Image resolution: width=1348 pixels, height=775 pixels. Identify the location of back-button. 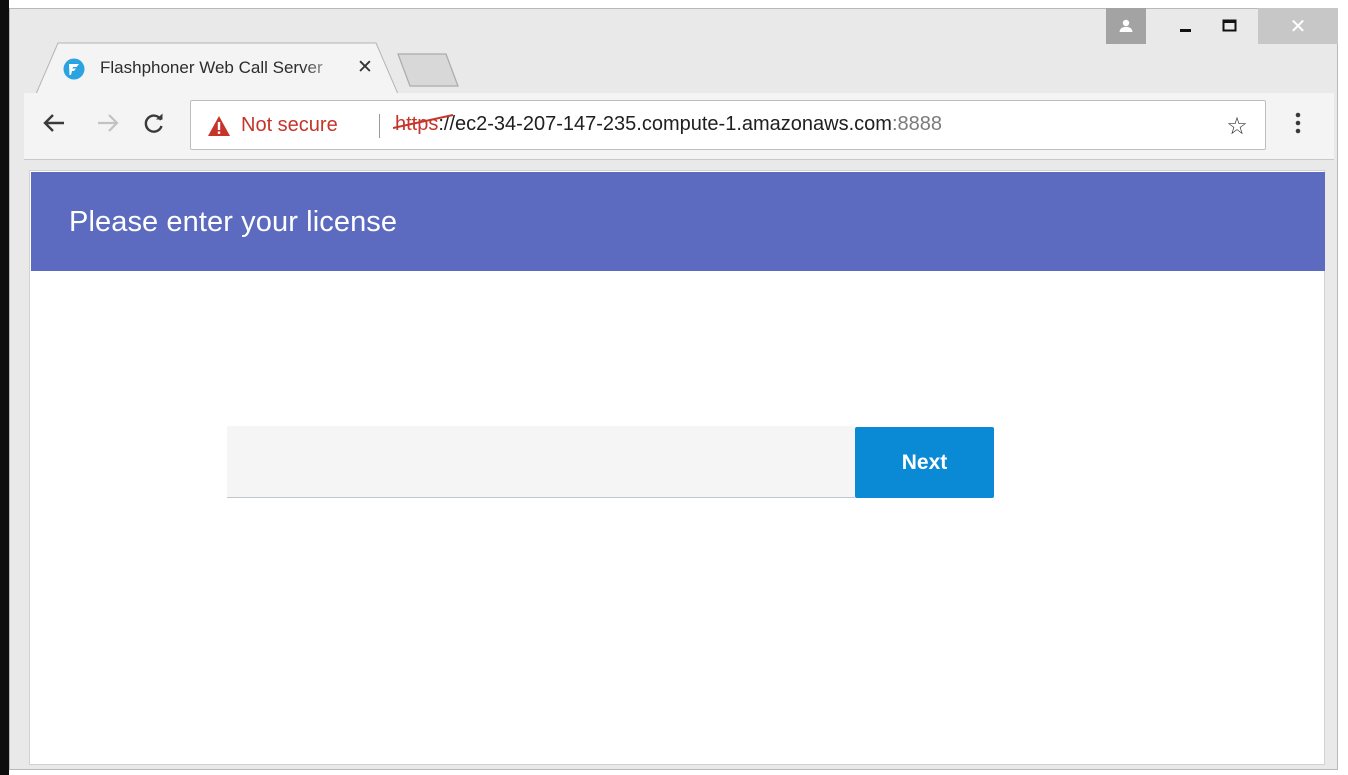
(54, 123).